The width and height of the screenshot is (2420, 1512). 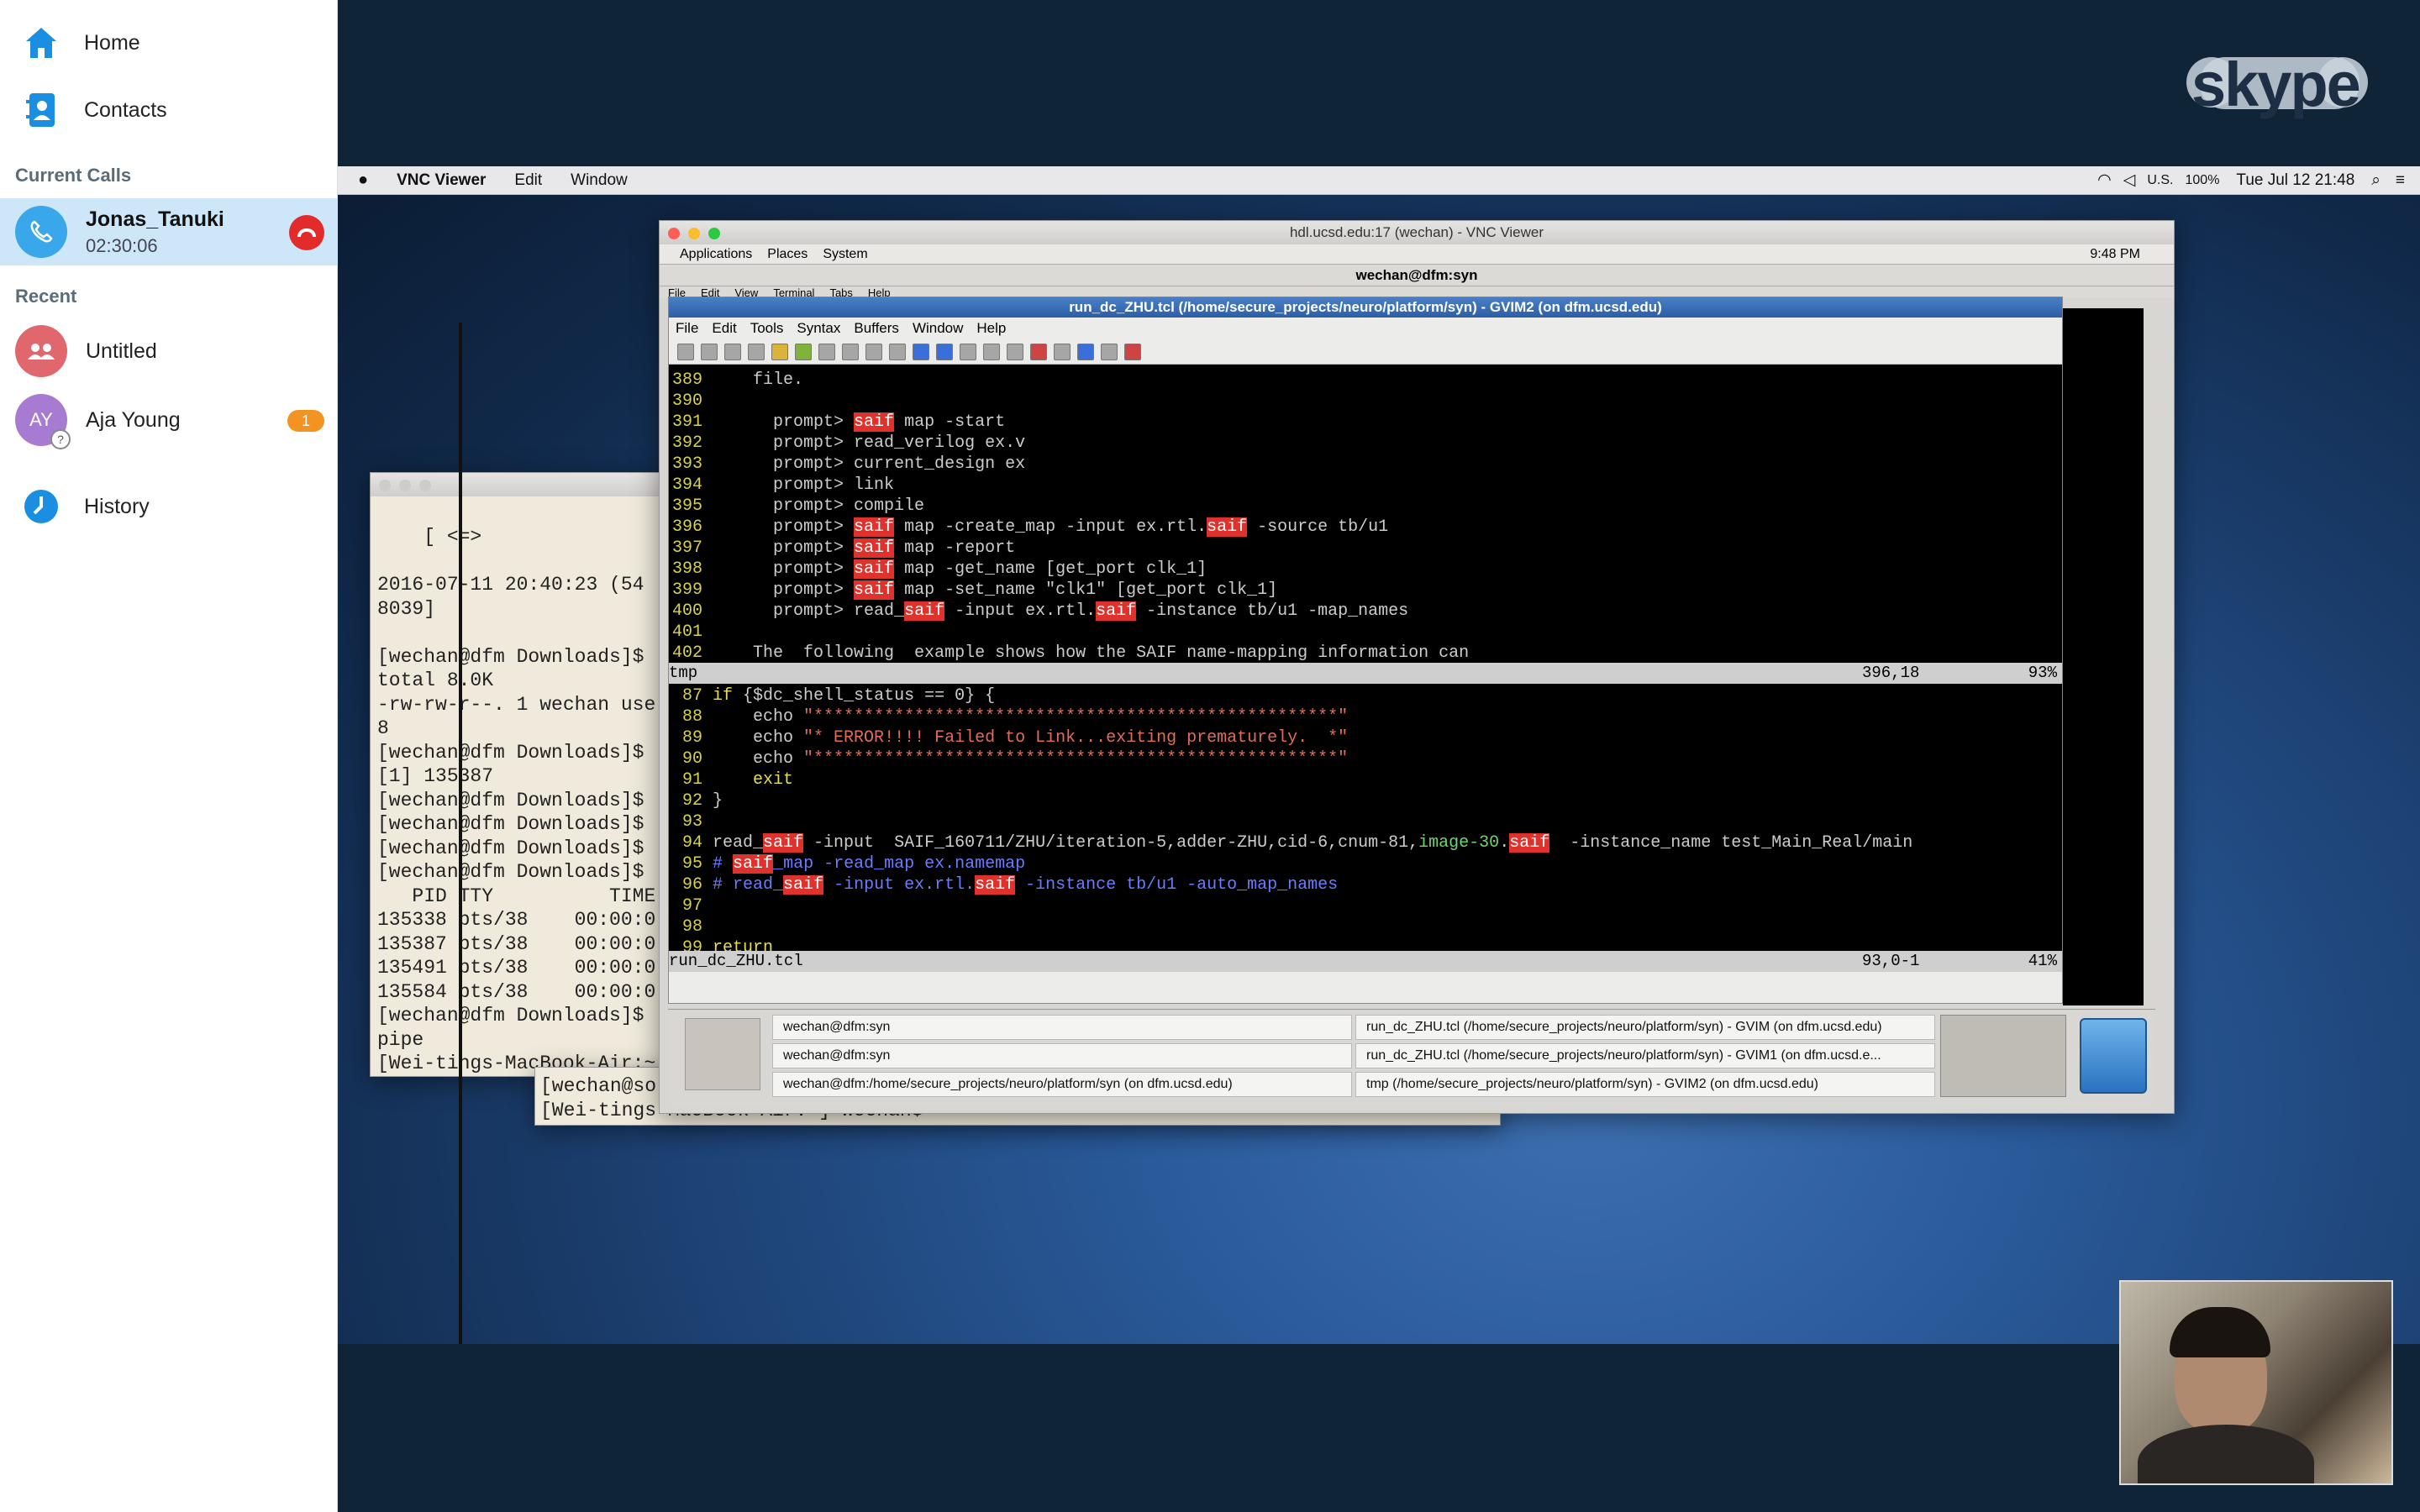 I want to click on show-desktop-icon, so click(x=722, y=1054).